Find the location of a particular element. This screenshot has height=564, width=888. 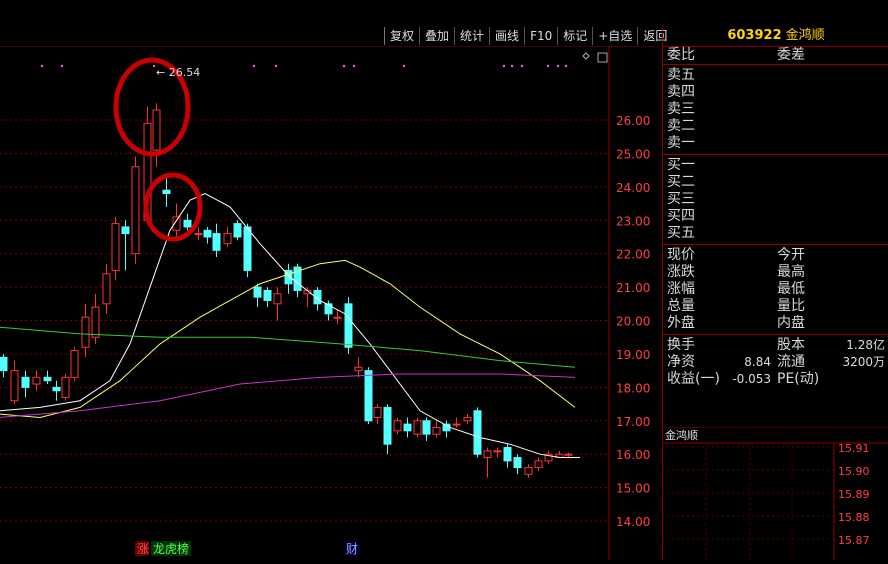

price-label-10: 16.00 is located at coordinates (633, 455).